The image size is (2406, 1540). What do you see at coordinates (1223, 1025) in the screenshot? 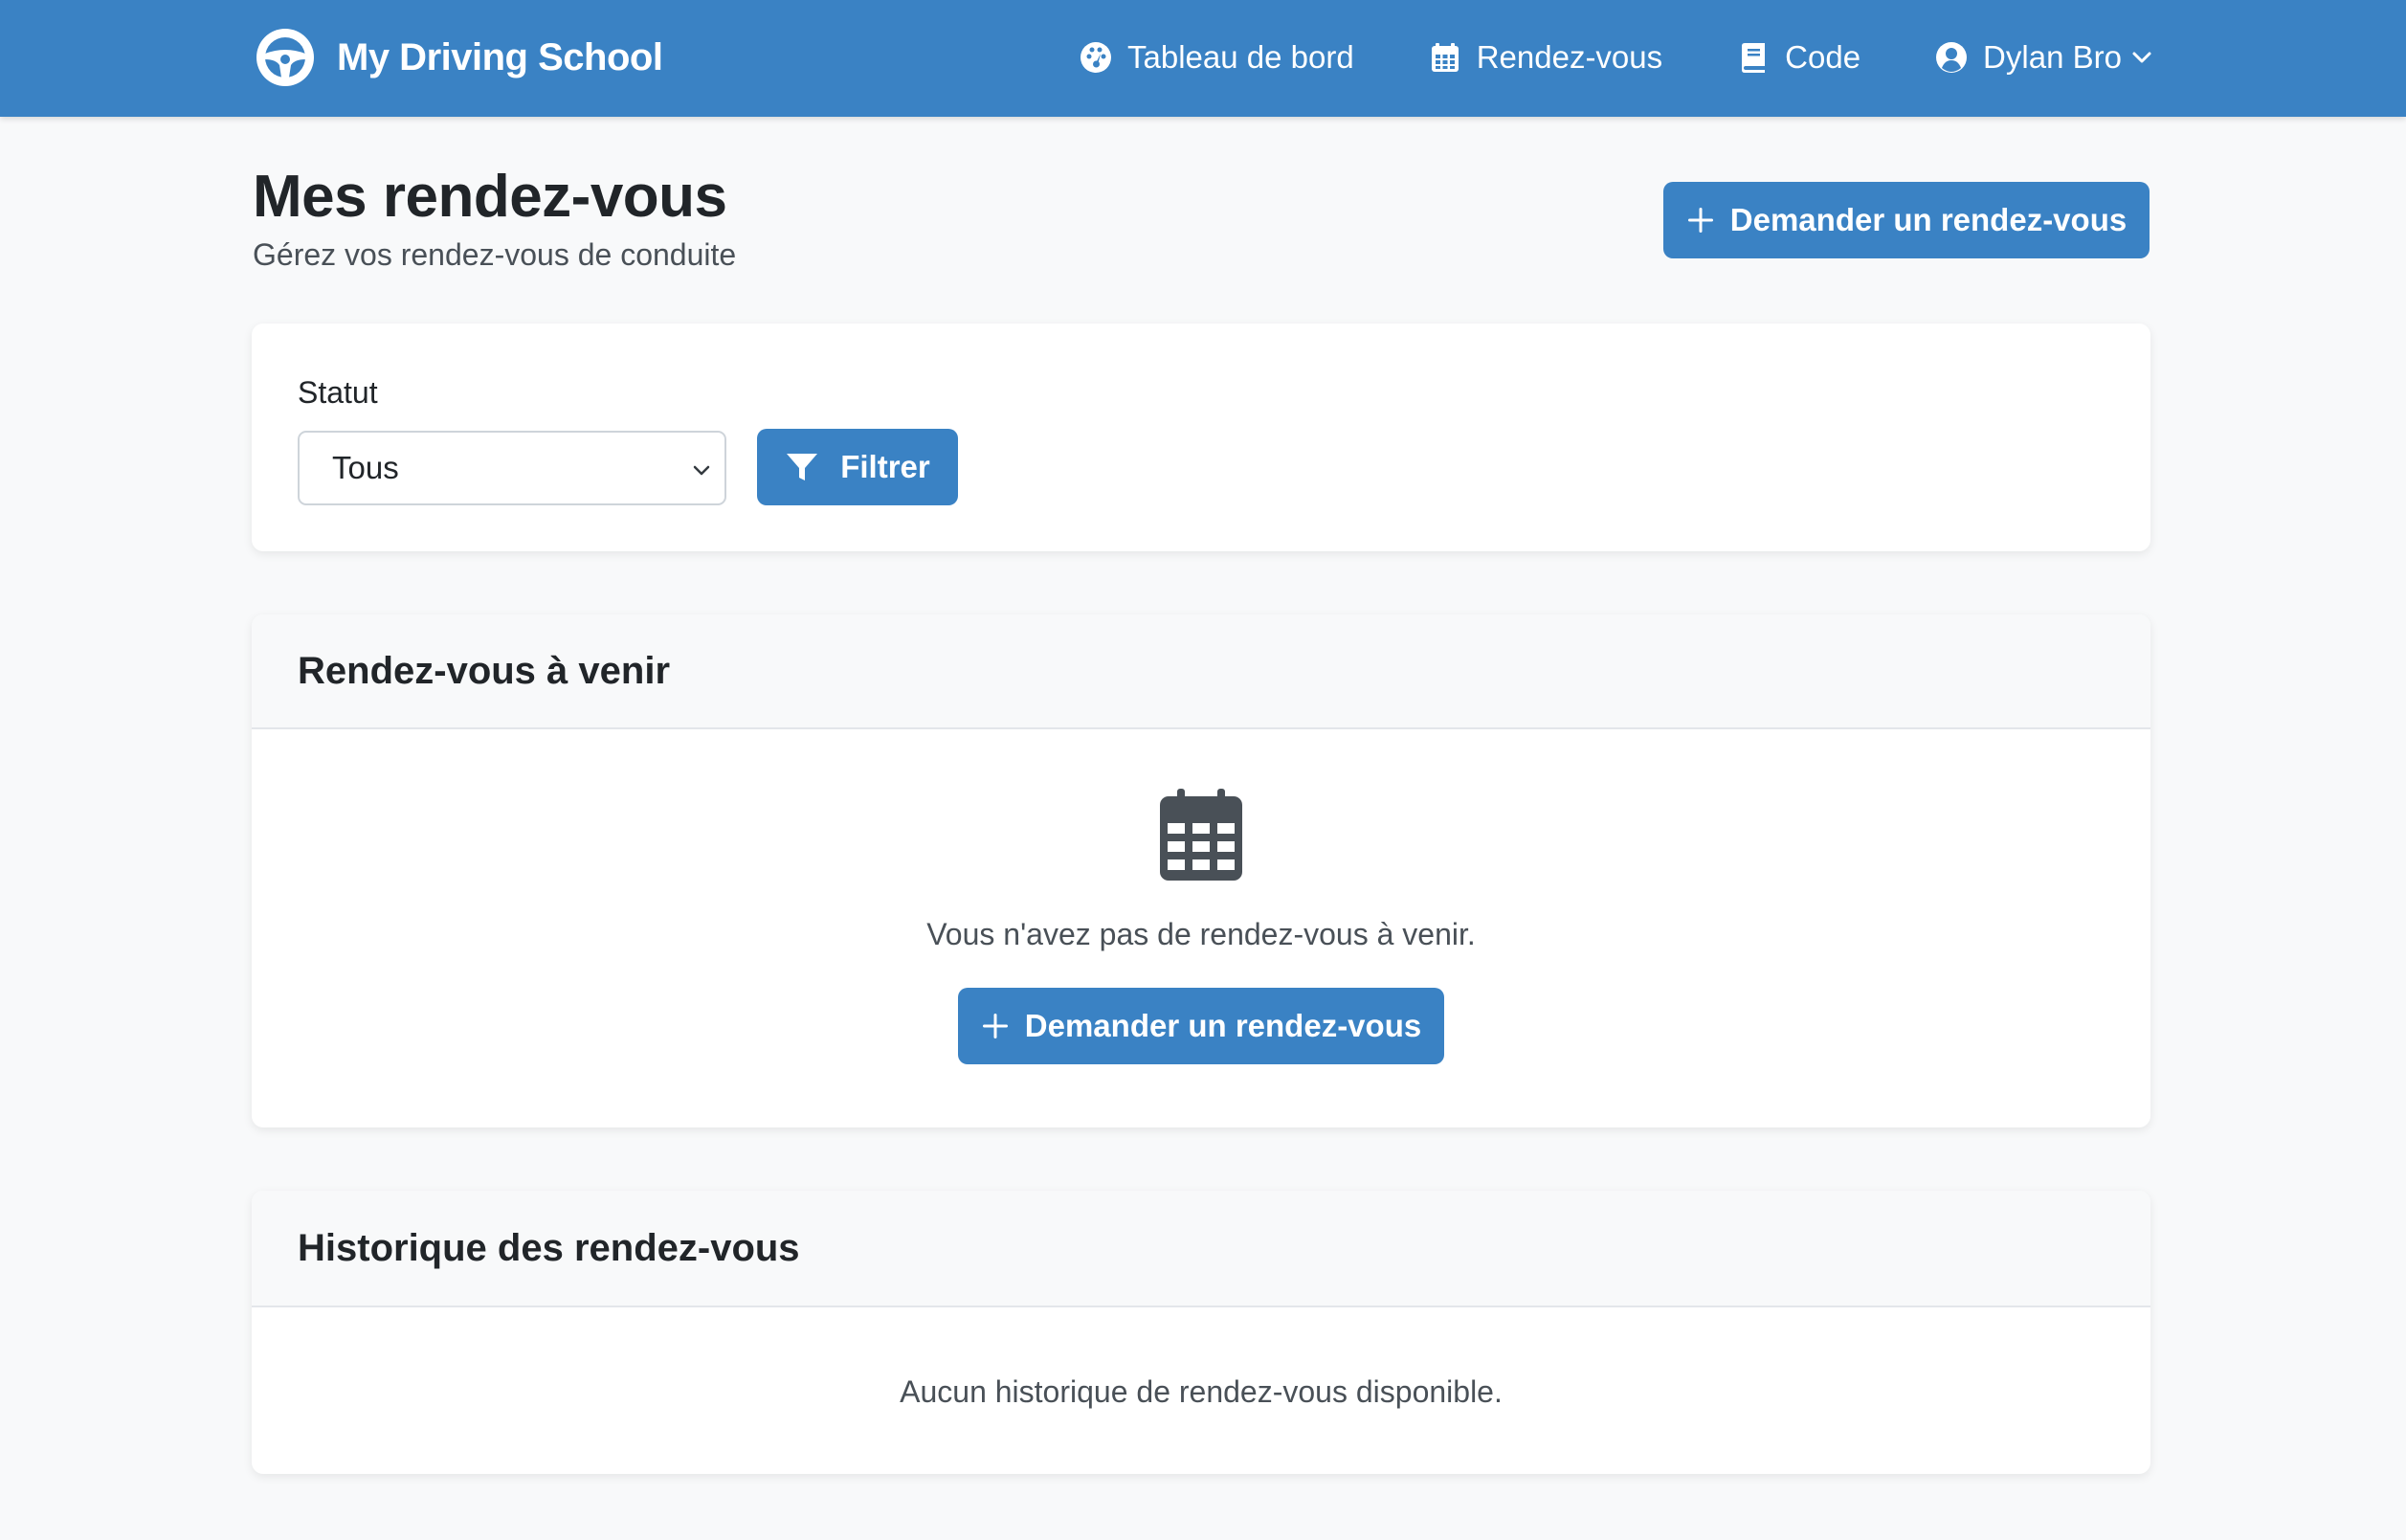
I see `request-appointment-empty-label: Demander un rendez-vous` at bounding box center [1223, 1025].